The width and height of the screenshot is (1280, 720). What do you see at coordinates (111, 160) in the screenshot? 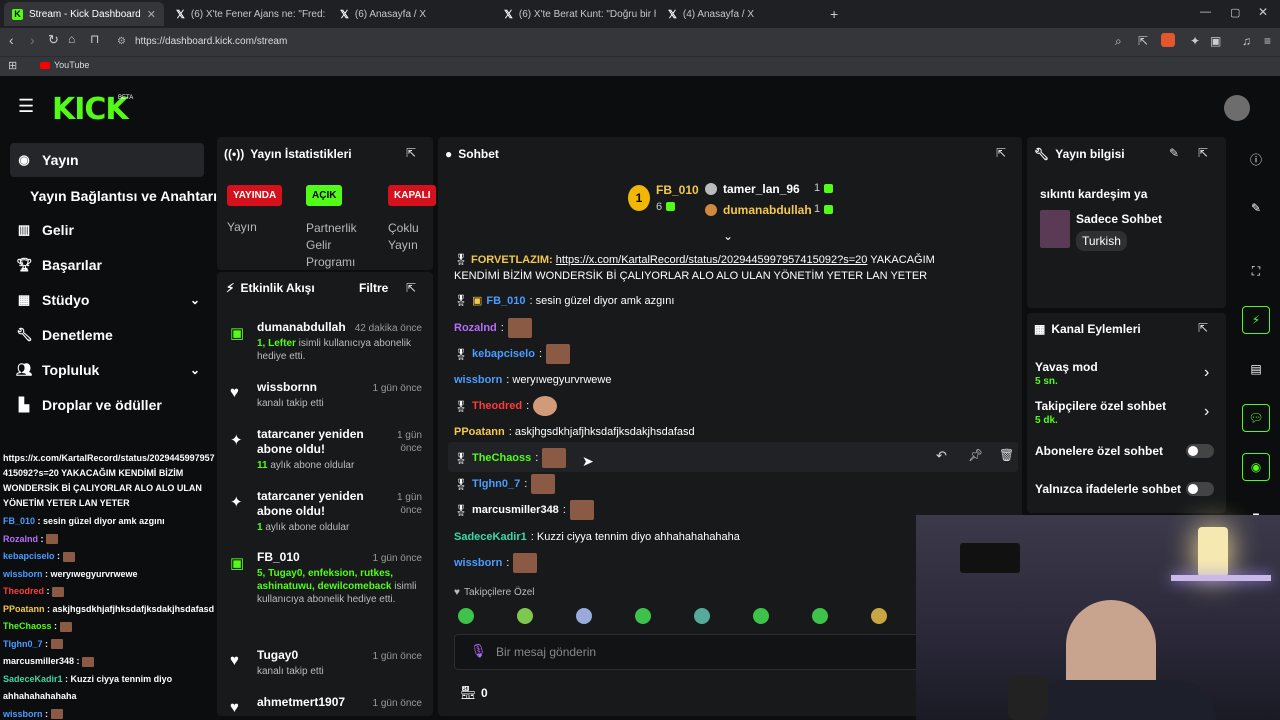
I see `sidebar-item-yayin: ◉ Yayın` at bounding box center [111, 160].